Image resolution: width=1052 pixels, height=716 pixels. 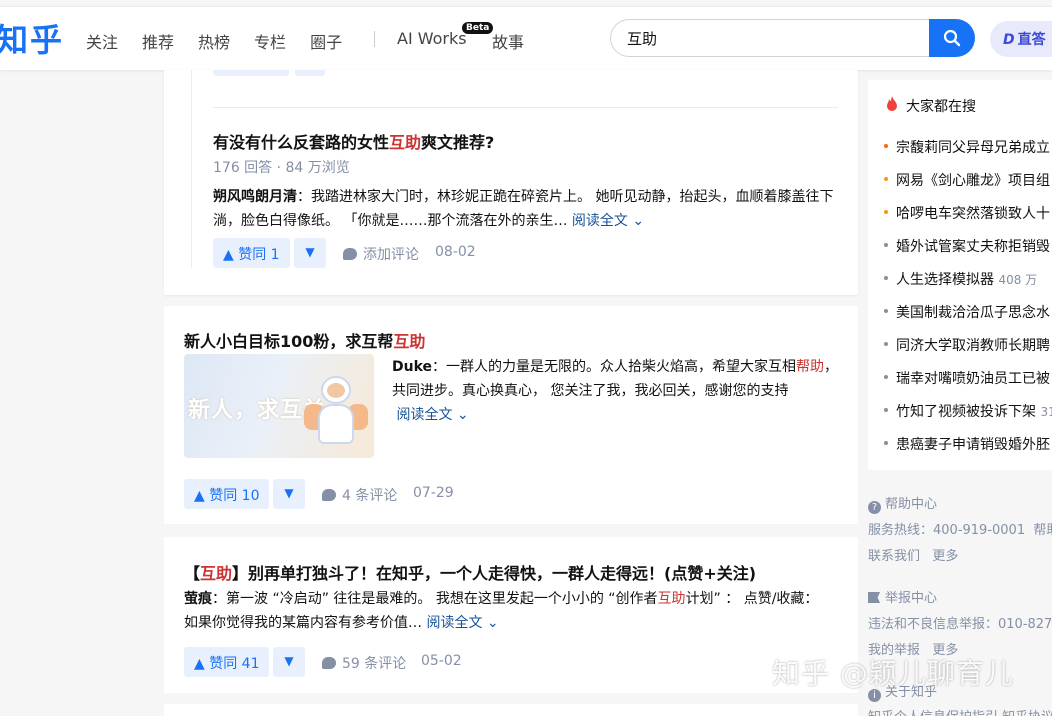 I want to click on nav-story: 故事, so click(x=508, y=41).